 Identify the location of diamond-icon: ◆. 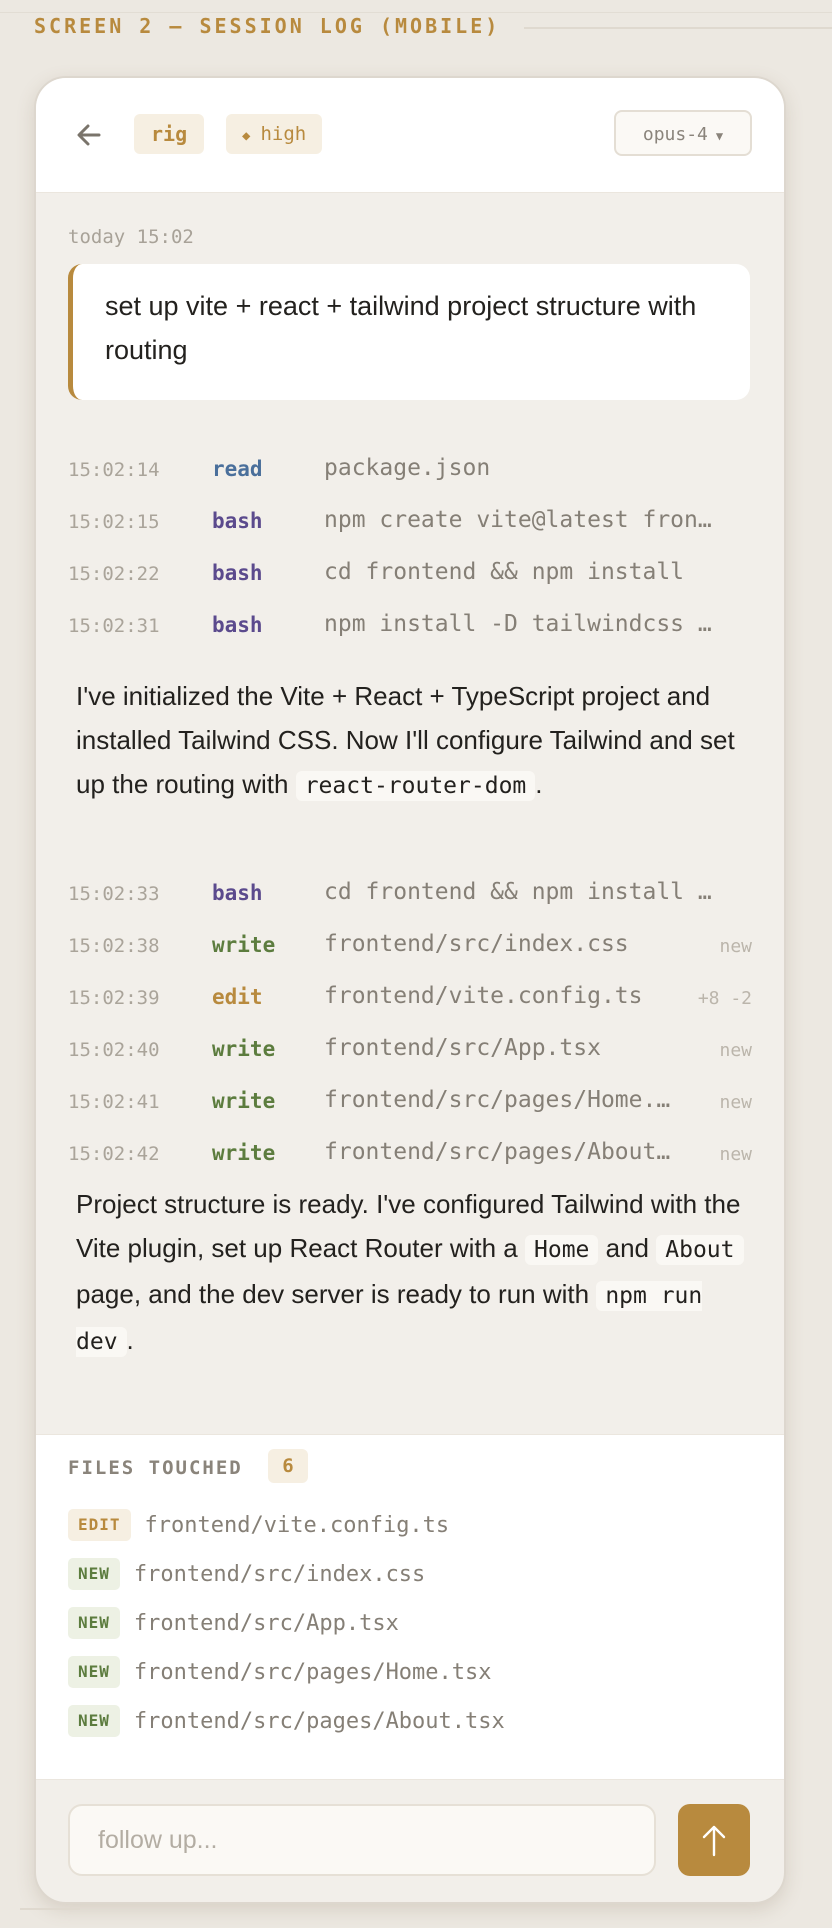
(246, 136).